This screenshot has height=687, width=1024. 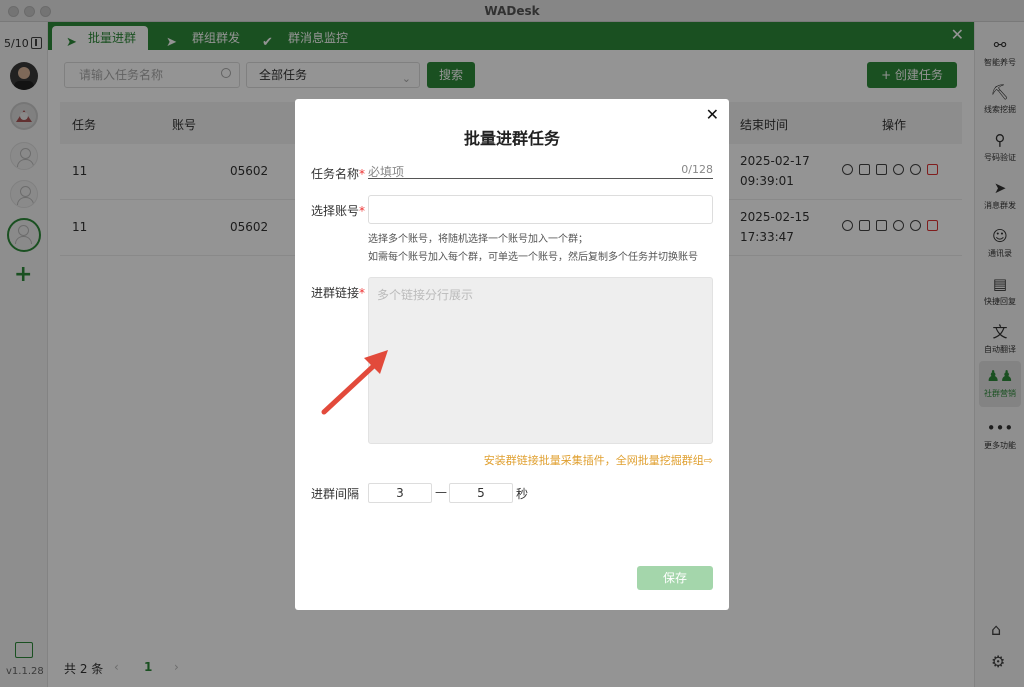 I want to click on account-label: 选择账号*, so click(x=338, y=211).